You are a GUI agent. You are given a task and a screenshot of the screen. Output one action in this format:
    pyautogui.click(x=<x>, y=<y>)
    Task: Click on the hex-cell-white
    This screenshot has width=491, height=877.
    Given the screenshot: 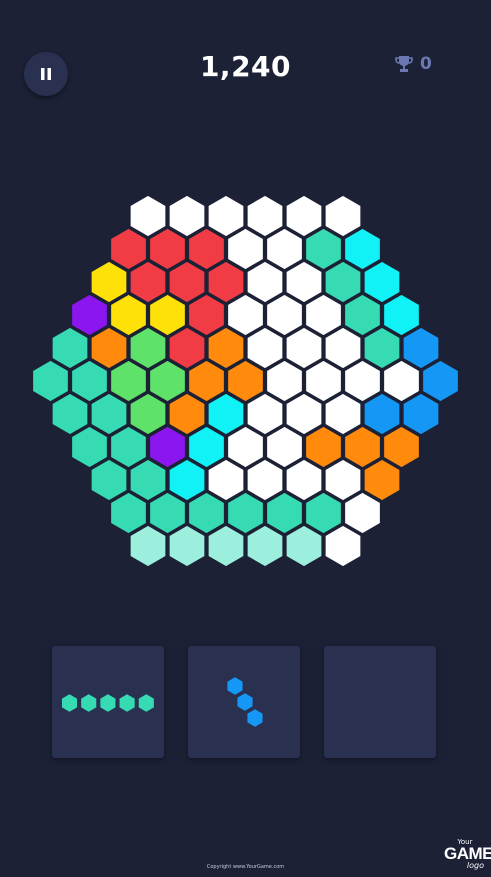 What is the action you would take?
    pyautogui.click(x=343, y=546)
    